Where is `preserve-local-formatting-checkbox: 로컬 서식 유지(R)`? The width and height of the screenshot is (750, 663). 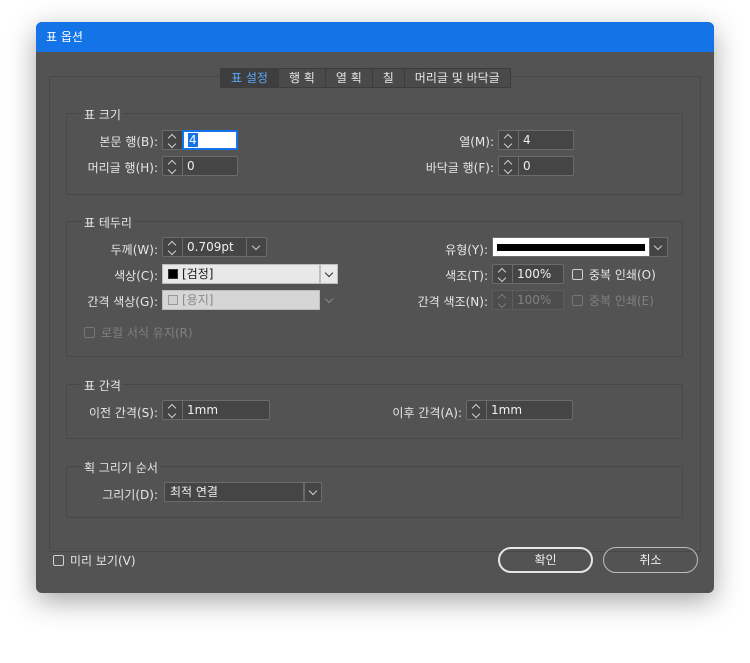 preserve-local-formatting-checkbox: 로컬 서식 유지(R) is located at coordinates (138, 332).